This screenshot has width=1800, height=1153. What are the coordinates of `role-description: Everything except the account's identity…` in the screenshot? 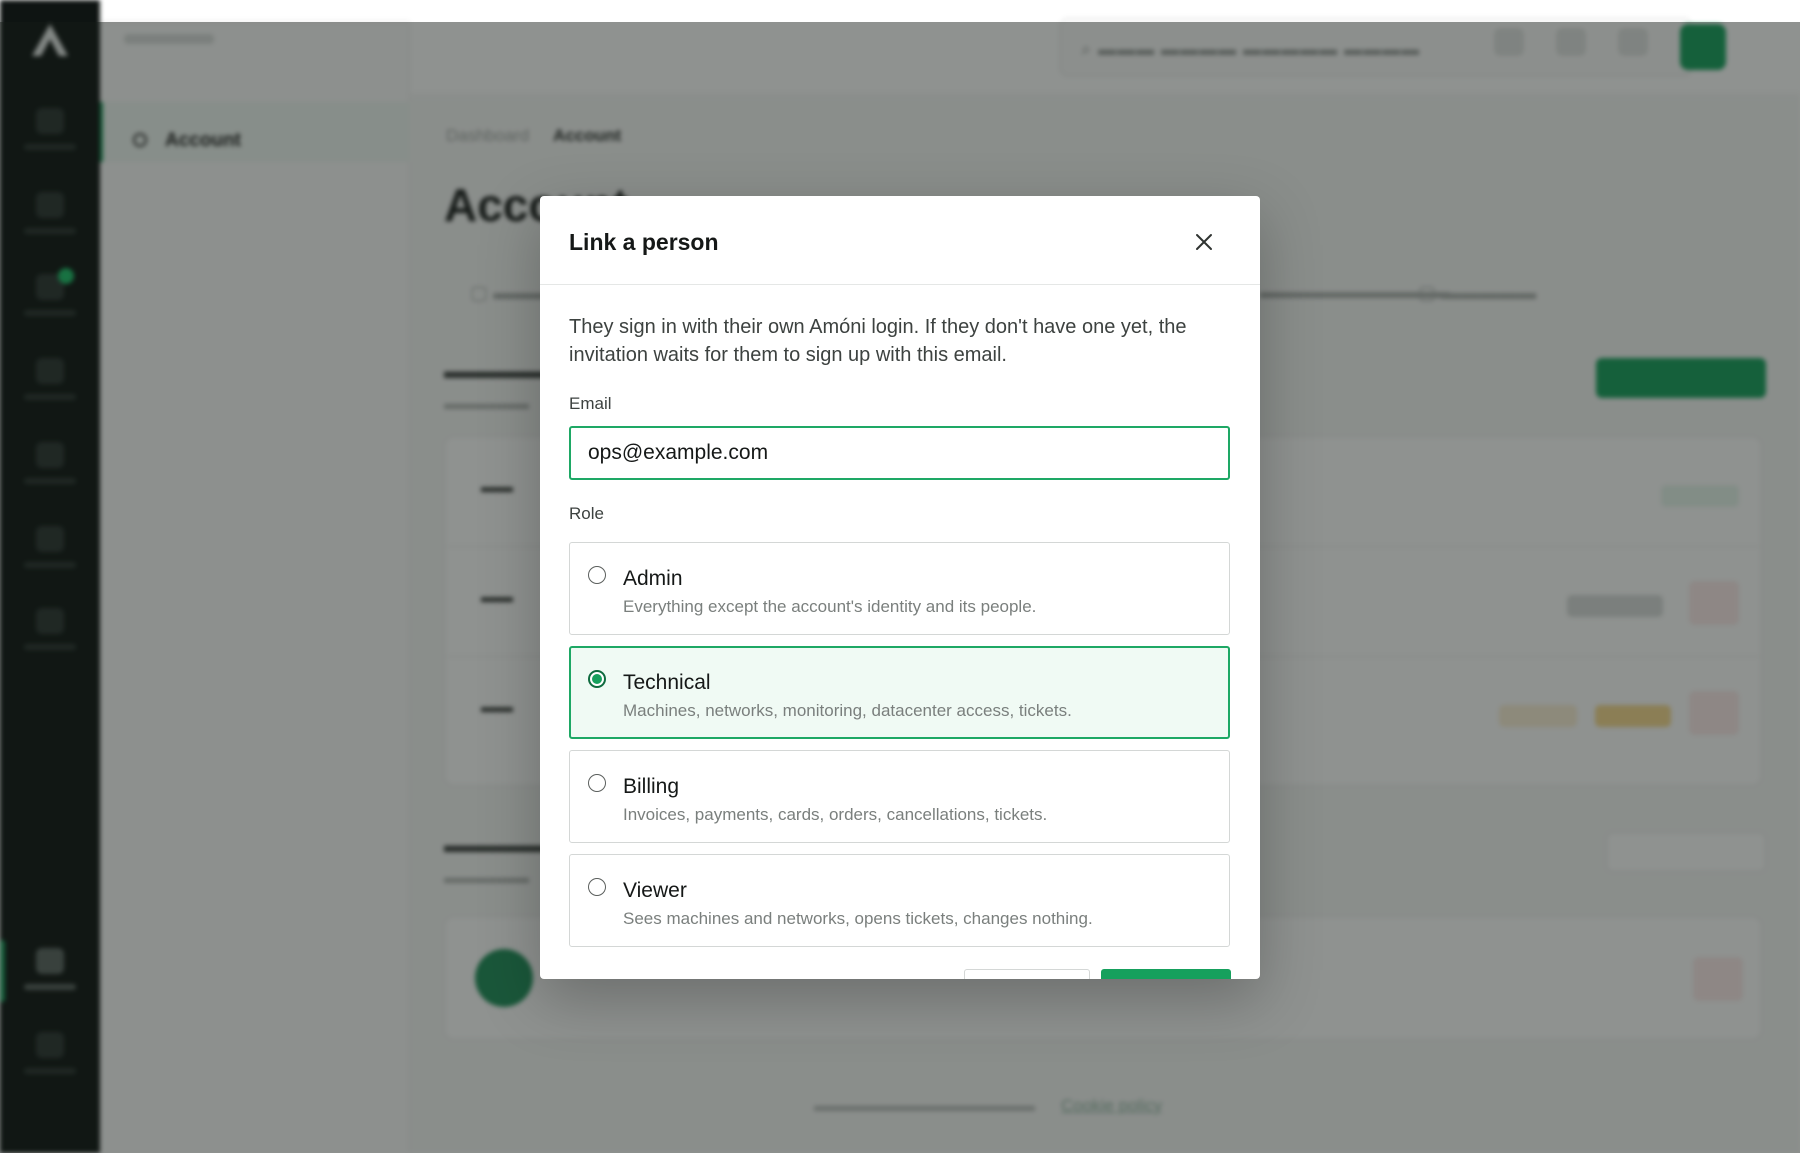 It's located at (830, 606).